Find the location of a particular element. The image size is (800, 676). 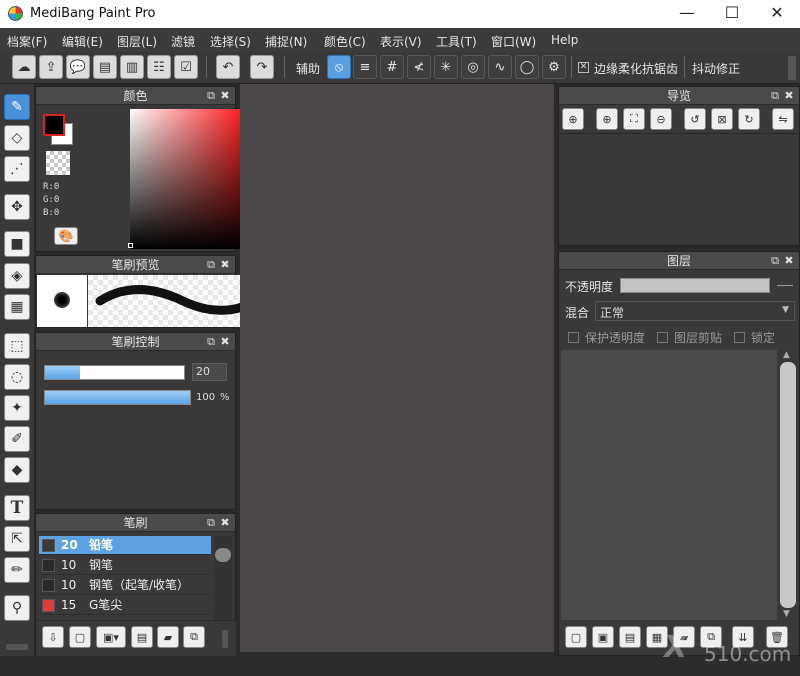

palette-icon: 🎨 is located at coordinates (66, 236).